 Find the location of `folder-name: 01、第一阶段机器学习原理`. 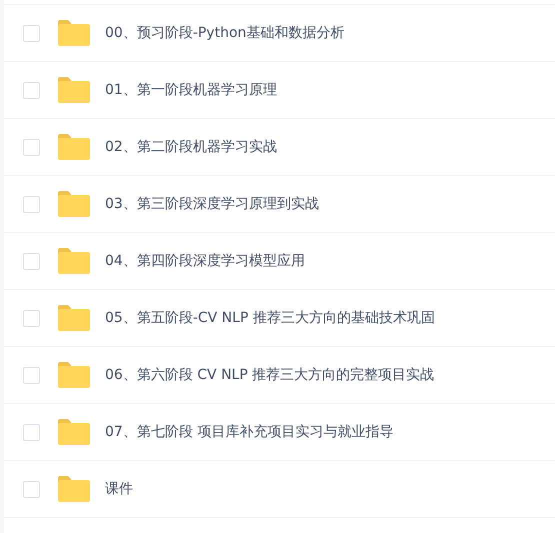

folder-name: 01、第一阶段机器学习原理 is located at coordinates (191, 90).